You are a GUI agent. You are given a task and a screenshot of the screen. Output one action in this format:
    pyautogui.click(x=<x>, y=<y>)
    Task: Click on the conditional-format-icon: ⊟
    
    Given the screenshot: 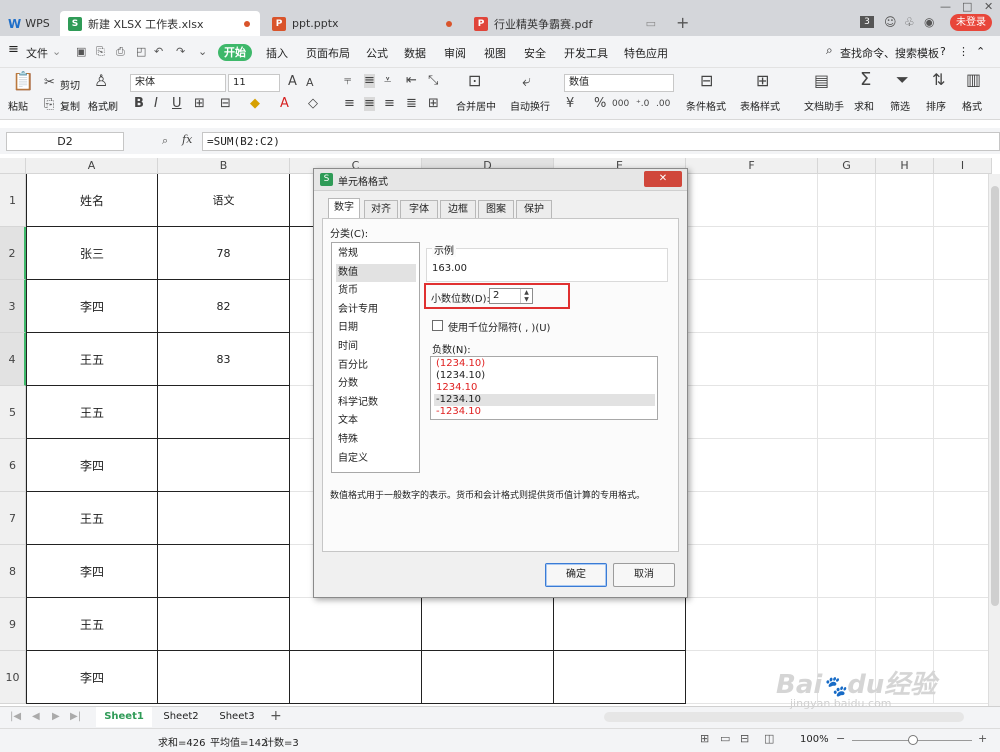 What is the action you would take?
    pyautogui.click(x=706, y=81)
    